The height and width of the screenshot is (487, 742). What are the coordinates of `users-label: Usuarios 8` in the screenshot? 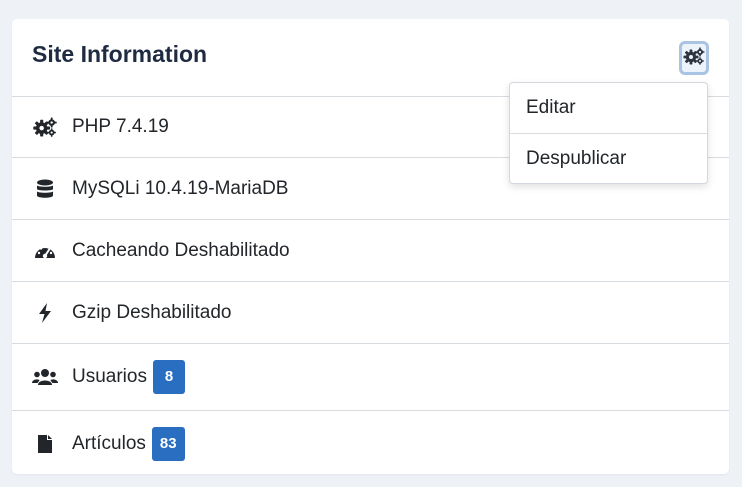 It's located at (128, 377).